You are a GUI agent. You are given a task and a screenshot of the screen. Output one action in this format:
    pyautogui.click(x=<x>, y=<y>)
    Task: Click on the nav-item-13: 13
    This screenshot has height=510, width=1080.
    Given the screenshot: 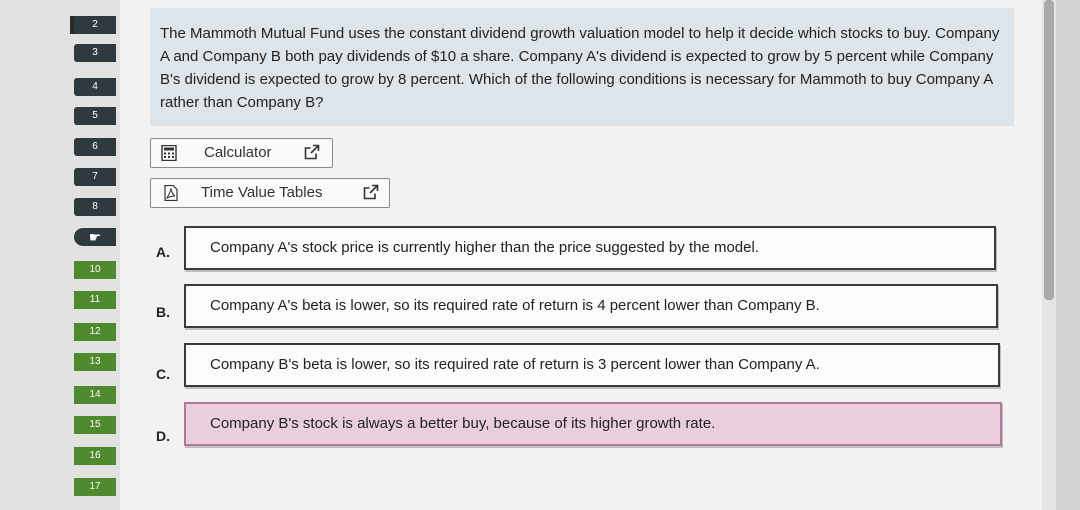 What is the action you would take?
    pyautogui.click(x=95, y=362)
    